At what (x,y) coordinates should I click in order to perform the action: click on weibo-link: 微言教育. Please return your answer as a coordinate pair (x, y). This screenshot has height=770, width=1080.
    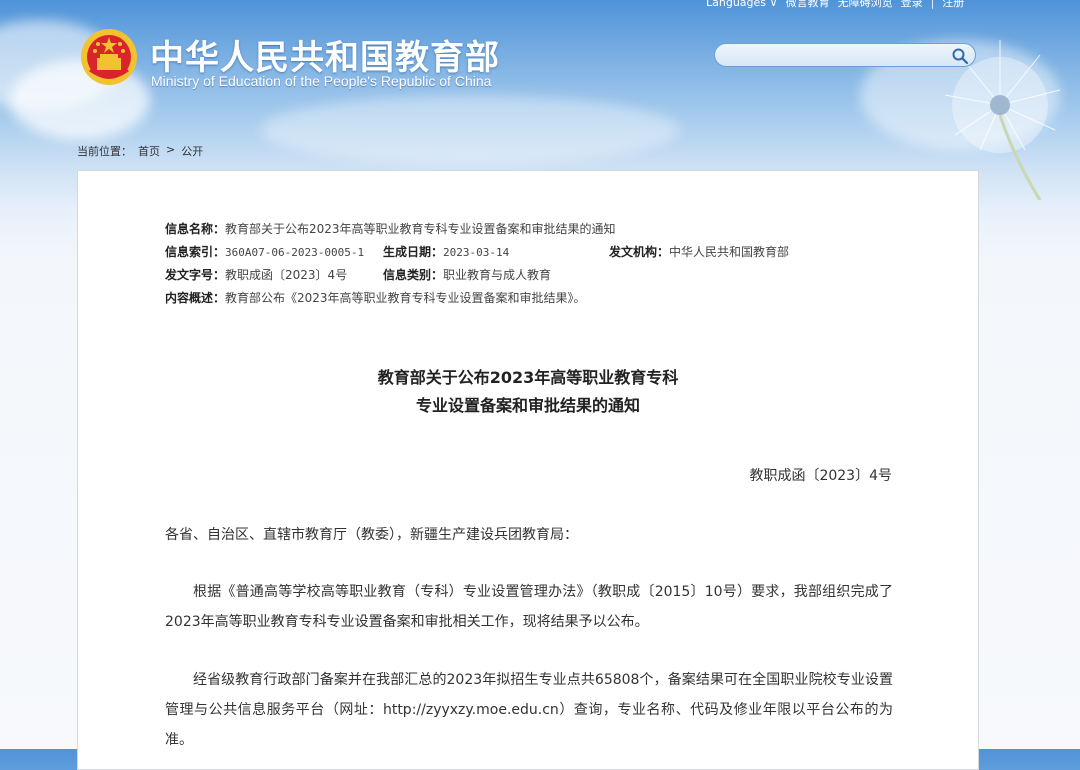
    Looking at the image, I should click on (808, 5).